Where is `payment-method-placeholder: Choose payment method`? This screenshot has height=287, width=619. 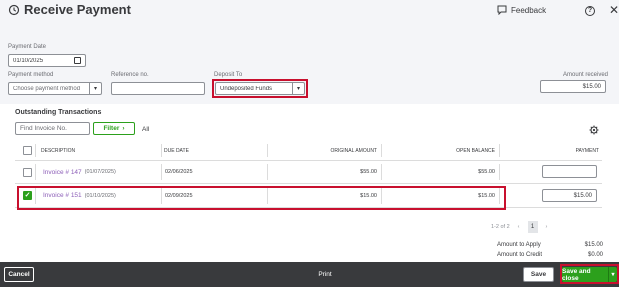
payment-method-placeholder: Choose payment method is located at coordinates (47, 88).